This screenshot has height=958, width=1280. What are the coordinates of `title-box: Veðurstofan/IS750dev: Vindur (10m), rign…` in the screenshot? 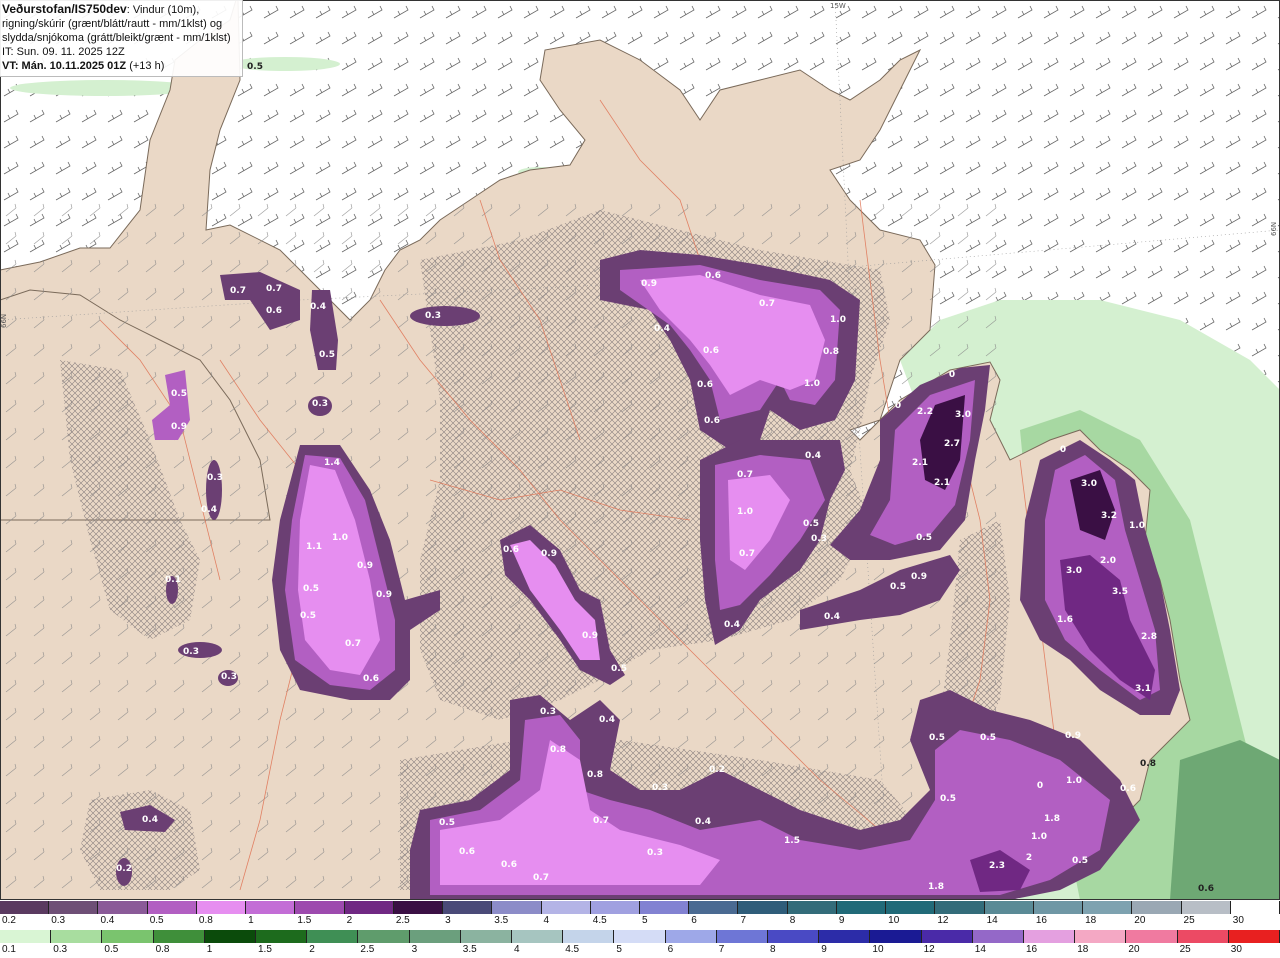 It's located at (121, 38).